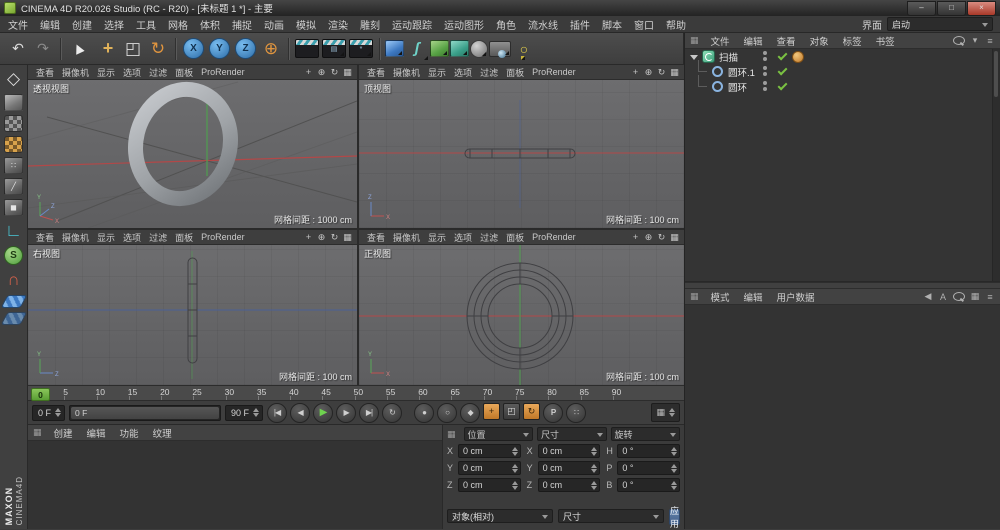  I want to click on attribute-manager-tab: 编辑, so click(753, 297).